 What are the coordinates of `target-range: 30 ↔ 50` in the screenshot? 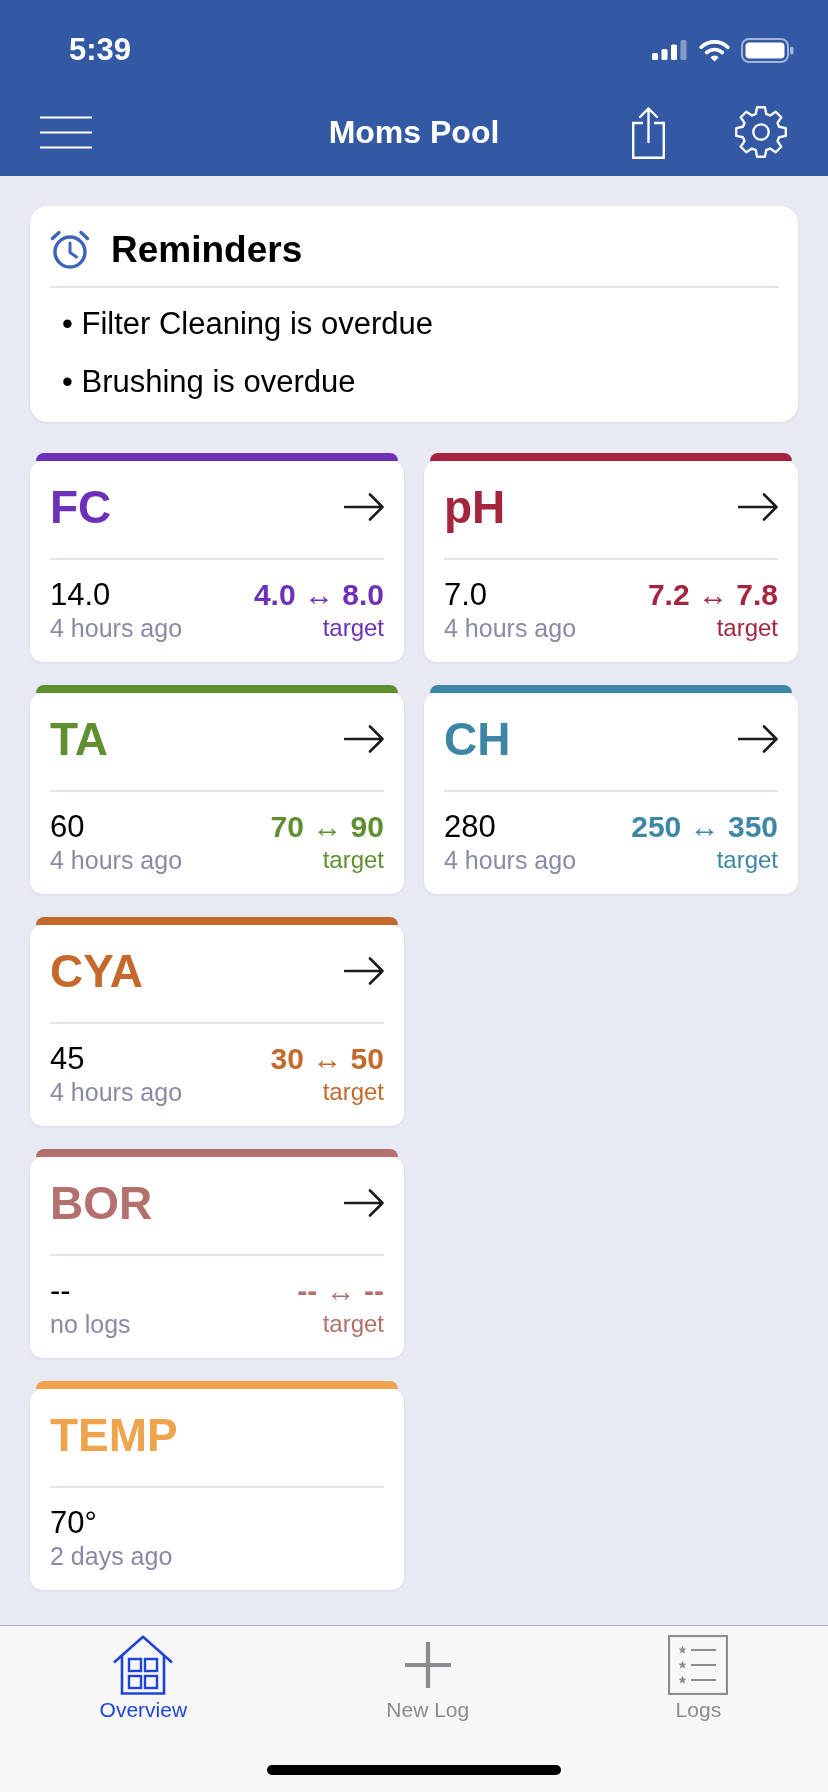 It's located at (327, 1059).